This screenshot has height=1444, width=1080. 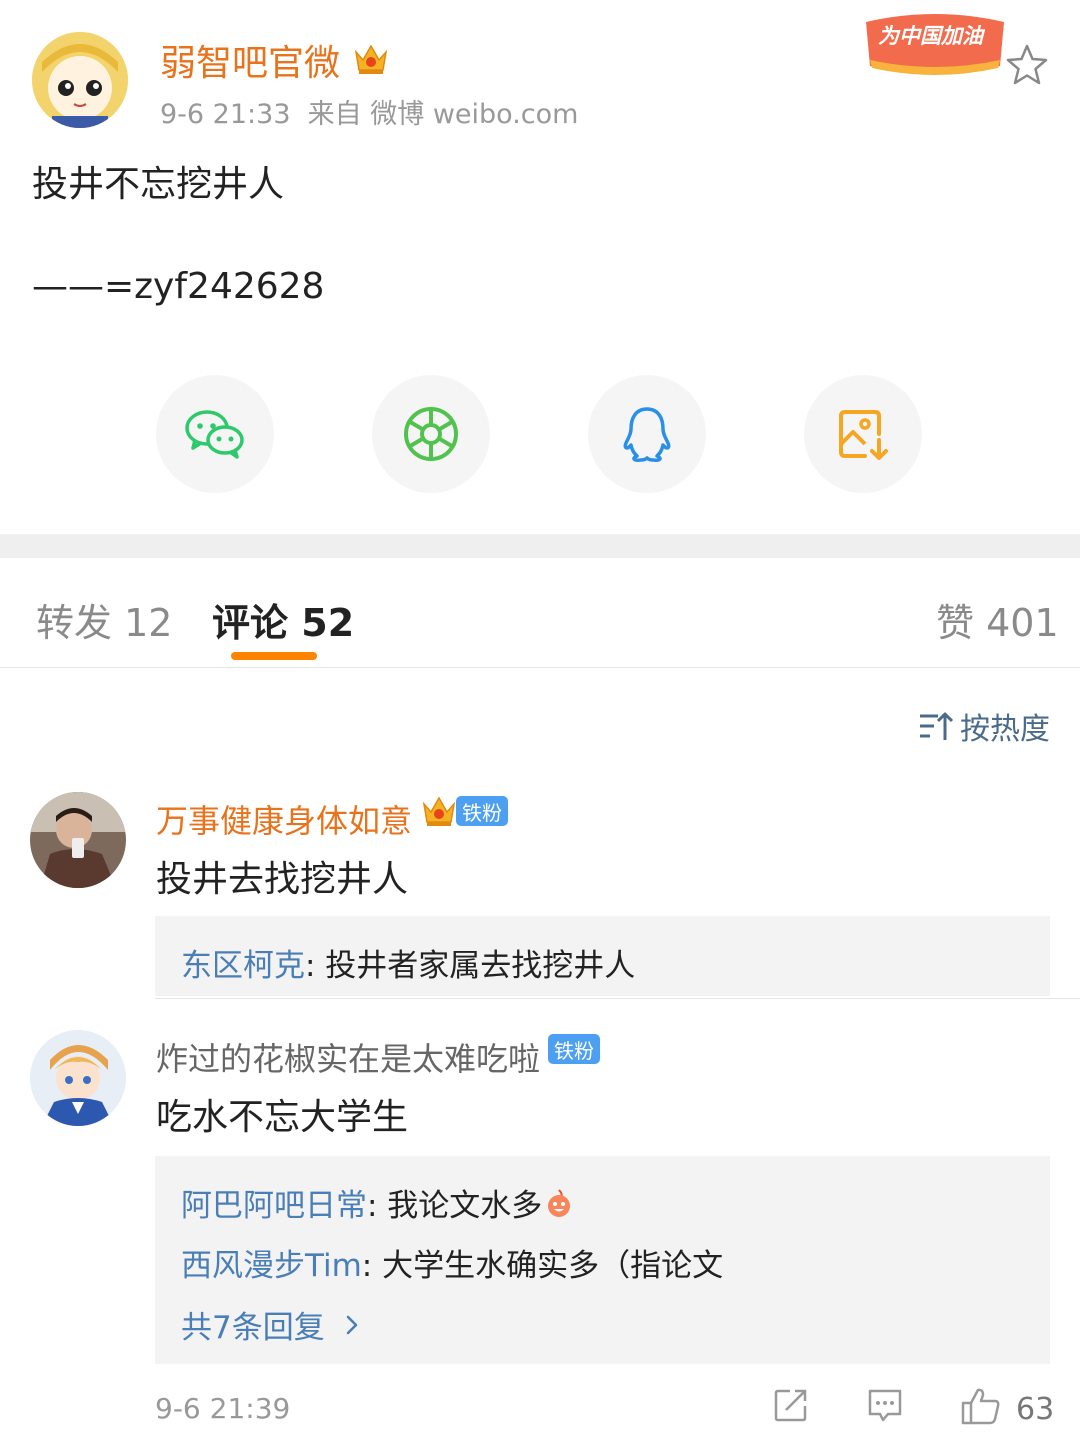 I want to click on share-qq-button, so click(x=647, y=434).